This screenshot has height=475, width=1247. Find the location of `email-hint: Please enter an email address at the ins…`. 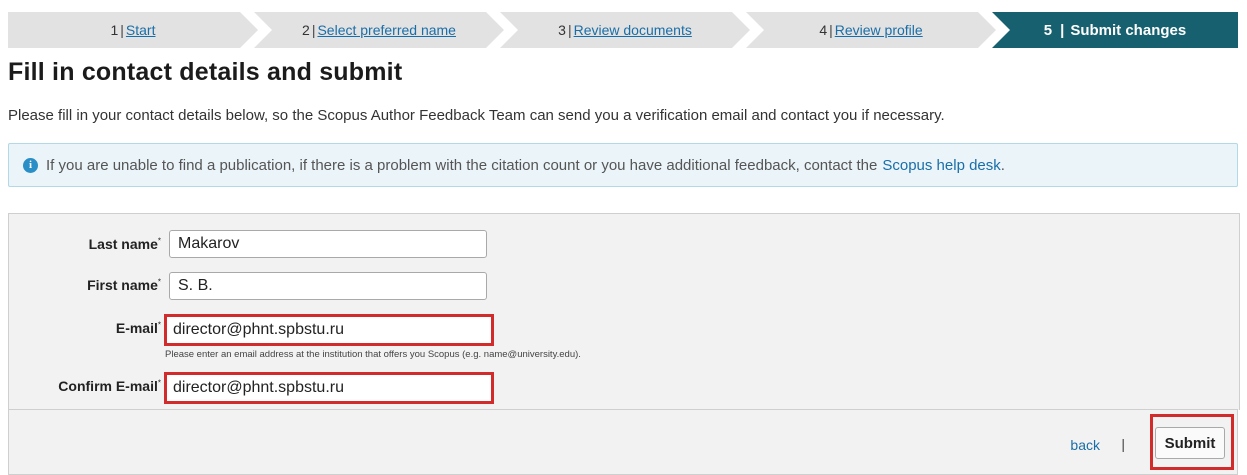

email-hint: Please enter an email address at the ins… is located at coordinates (373, 354).